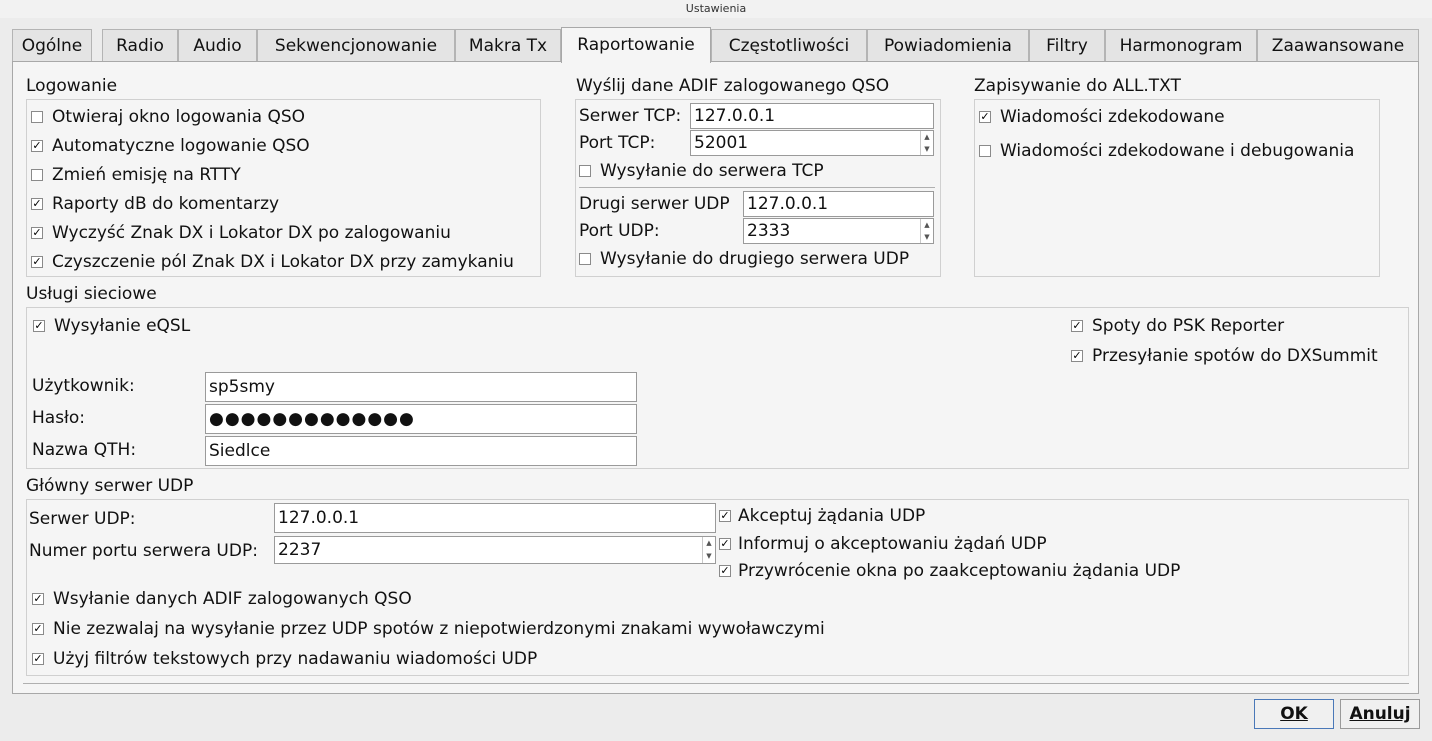 This screenshot has height=741, width=1432. Describe the element at coordinates (495, 518) in the screenshot. I see `udp-server-input: 127.0.0.1` at that location.